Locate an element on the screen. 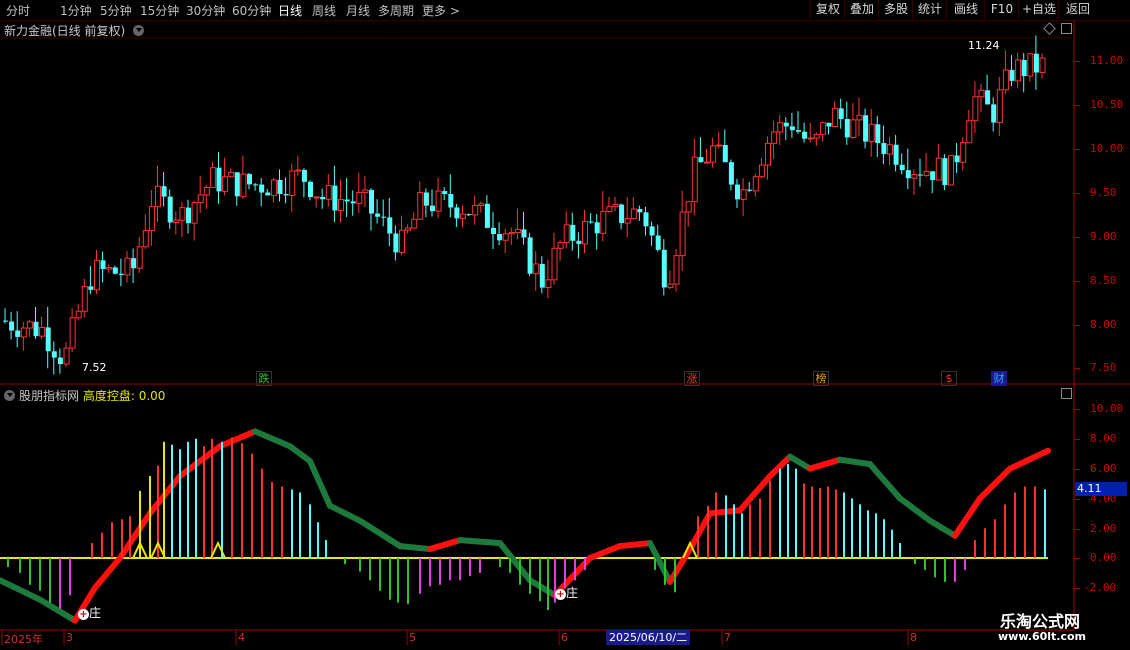 The height and width of the screenshot is (650, 1130). watermark-title: 乐淘公式网 is located at coordinates (1040, 621).